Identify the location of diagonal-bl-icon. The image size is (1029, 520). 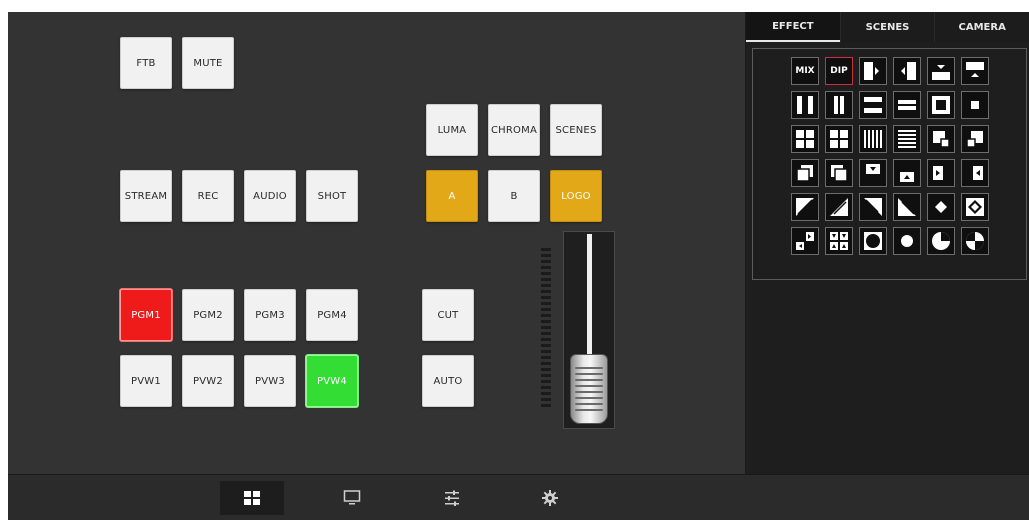
(907, 207).